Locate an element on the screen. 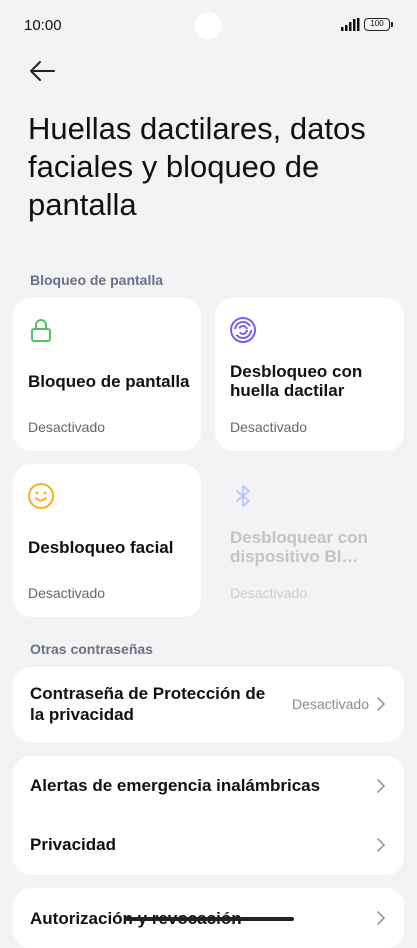  status-bar: 10:00 100 is located at coordinates (208, 25).